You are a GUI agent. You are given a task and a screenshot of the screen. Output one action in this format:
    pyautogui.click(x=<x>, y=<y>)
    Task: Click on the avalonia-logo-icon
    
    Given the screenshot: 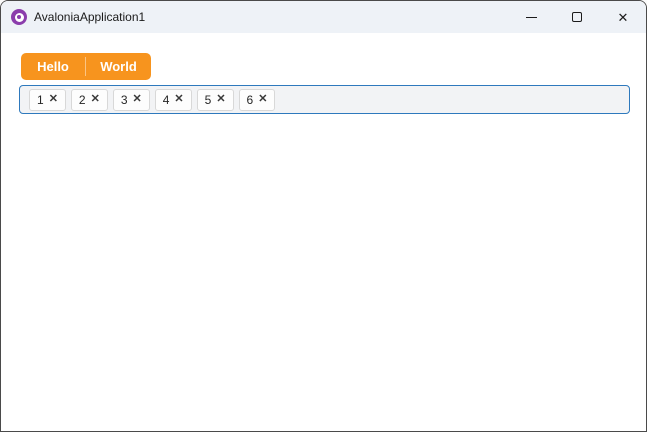 What is the action you would take?
    pyautogui.click(x=19, y=17)
    